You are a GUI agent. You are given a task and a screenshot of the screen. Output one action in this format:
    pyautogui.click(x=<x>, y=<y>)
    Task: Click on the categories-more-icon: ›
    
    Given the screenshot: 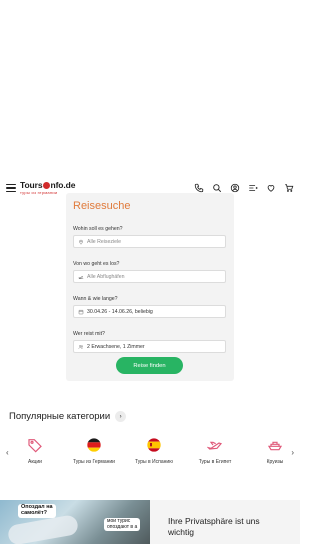 What is the action you would take?
    pyautogui.click(x=121, y=416)
    